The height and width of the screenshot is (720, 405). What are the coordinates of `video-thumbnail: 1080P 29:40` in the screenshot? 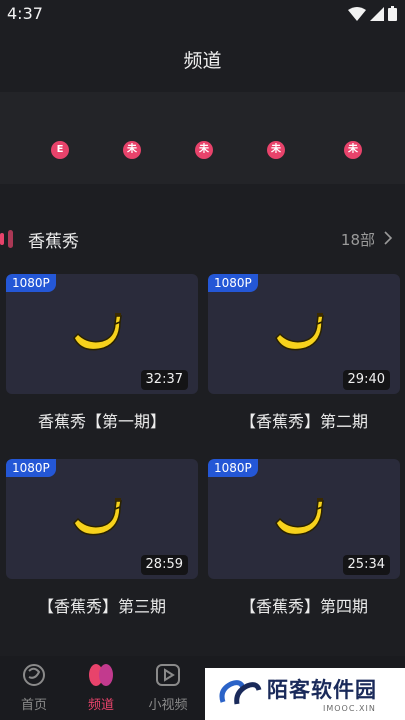 It's located at (304, 334).